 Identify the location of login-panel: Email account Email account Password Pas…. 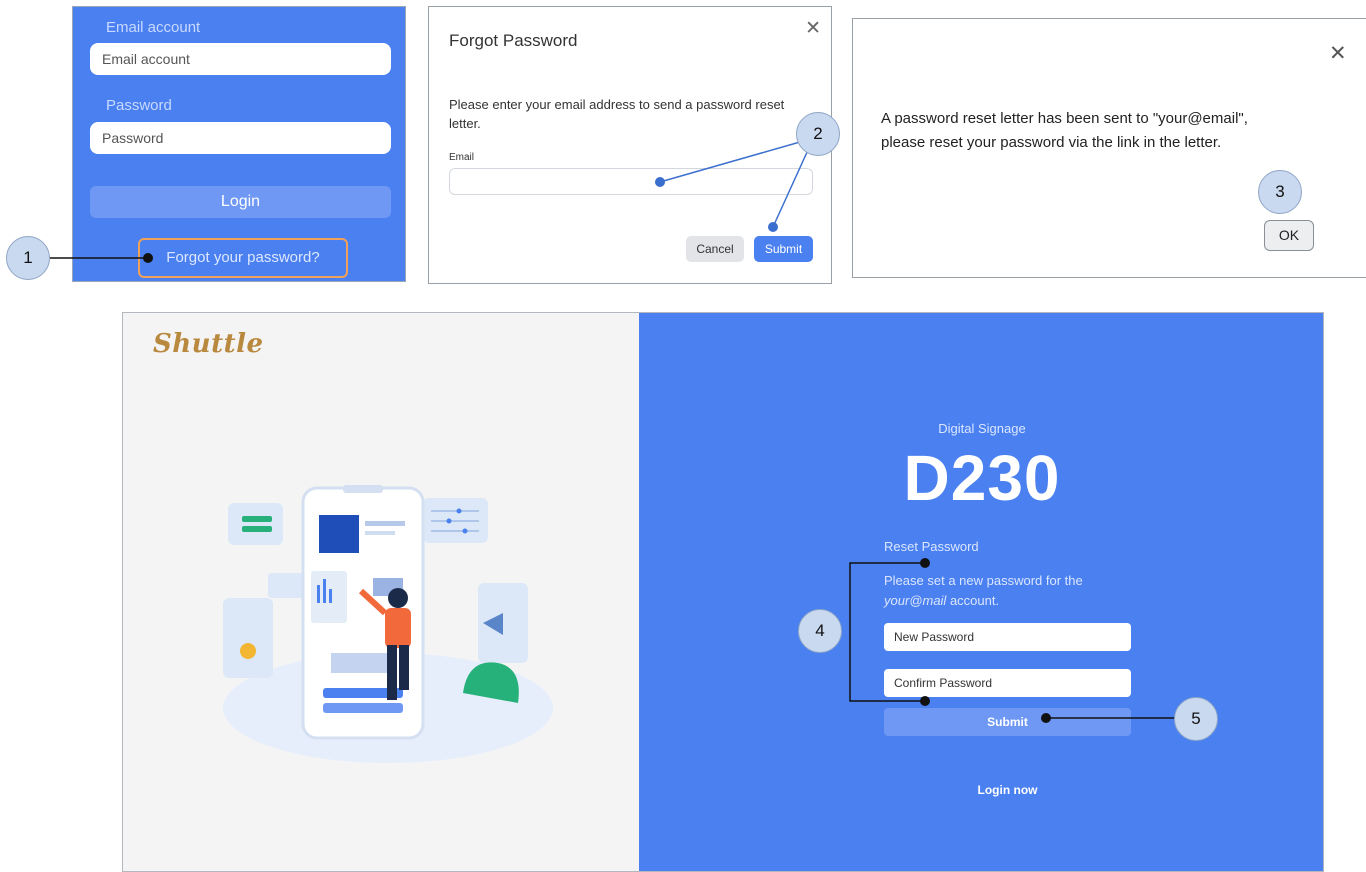
(239, 144).